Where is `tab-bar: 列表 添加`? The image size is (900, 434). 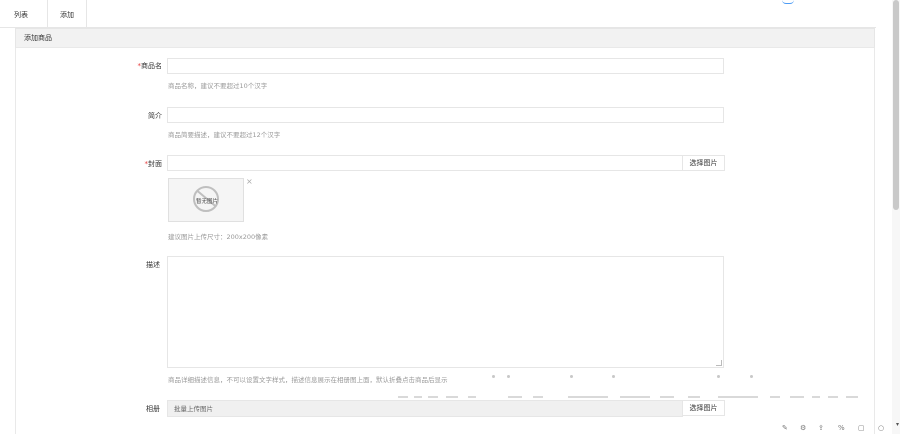
tab-bar: 列表 添加 is located at coordinates (438, 14).